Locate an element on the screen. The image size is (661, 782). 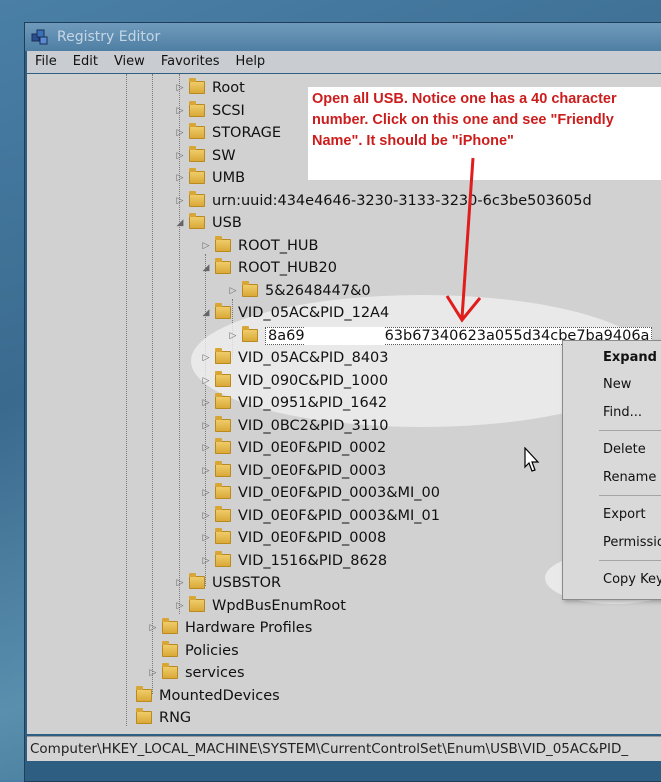
tree-item: ▷ Root is located at coordinates (210, 88).